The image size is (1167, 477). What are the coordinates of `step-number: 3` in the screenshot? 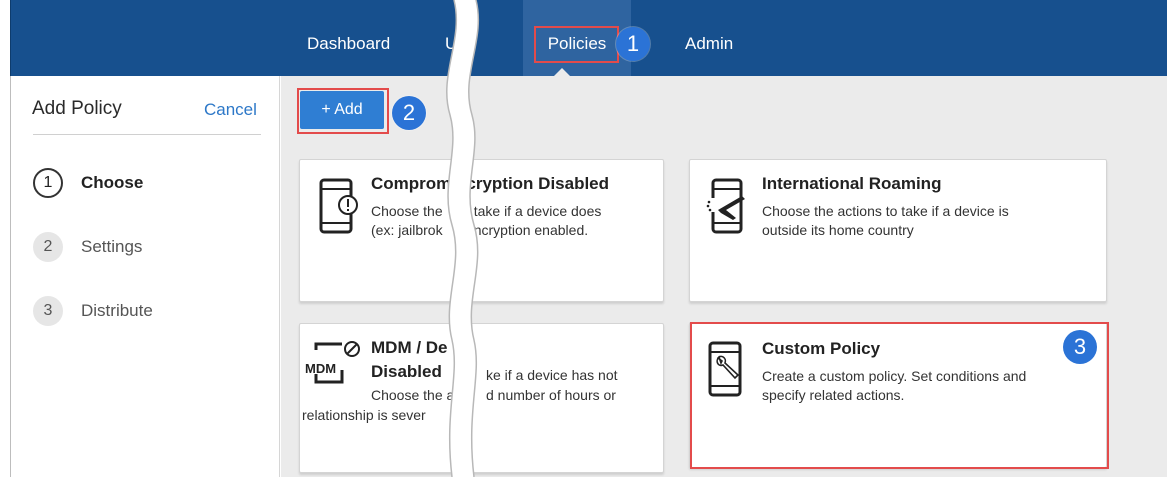 It's located at (48, 311).